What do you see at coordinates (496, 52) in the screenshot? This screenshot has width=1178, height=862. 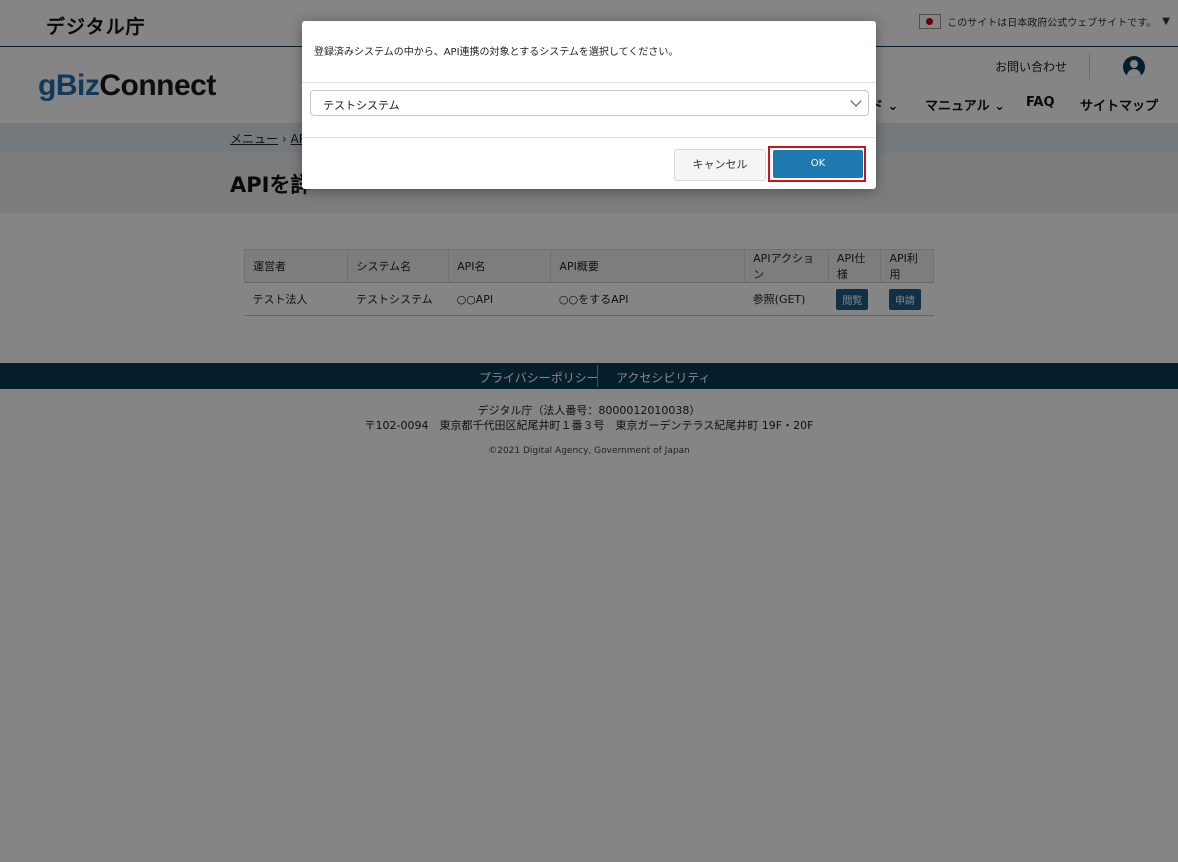 I see `modal-message: 登録済みシステムの中から、API連携の対象とするシステムを選択してください。` at bounding box center [496, 52].